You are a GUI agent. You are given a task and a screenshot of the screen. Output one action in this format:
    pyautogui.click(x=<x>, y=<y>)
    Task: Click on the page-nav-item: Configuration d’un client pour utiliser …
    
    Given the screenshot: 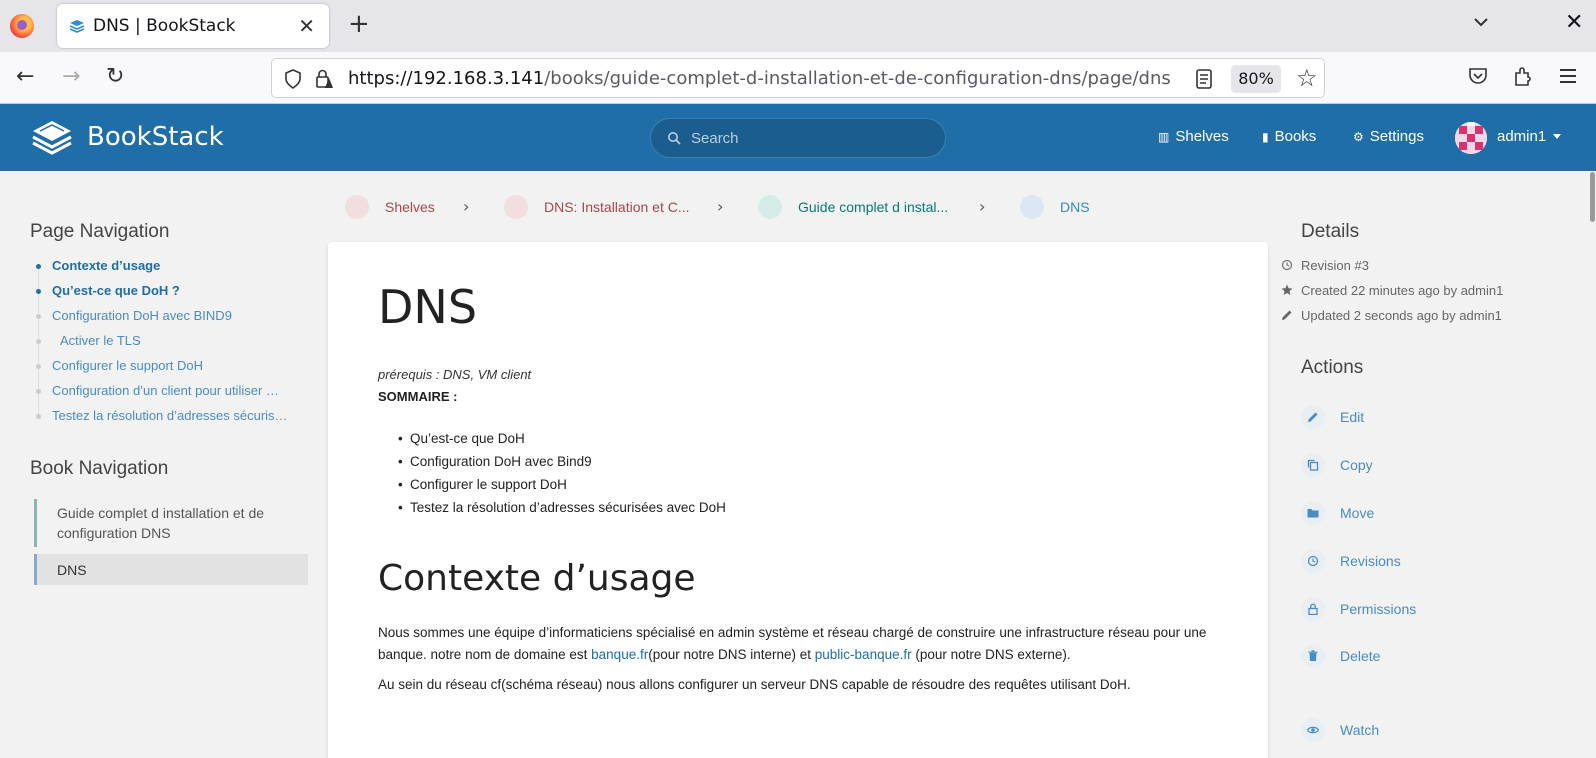 What is the action you would take?
    pyautogui.click(x=175, y=393)
    